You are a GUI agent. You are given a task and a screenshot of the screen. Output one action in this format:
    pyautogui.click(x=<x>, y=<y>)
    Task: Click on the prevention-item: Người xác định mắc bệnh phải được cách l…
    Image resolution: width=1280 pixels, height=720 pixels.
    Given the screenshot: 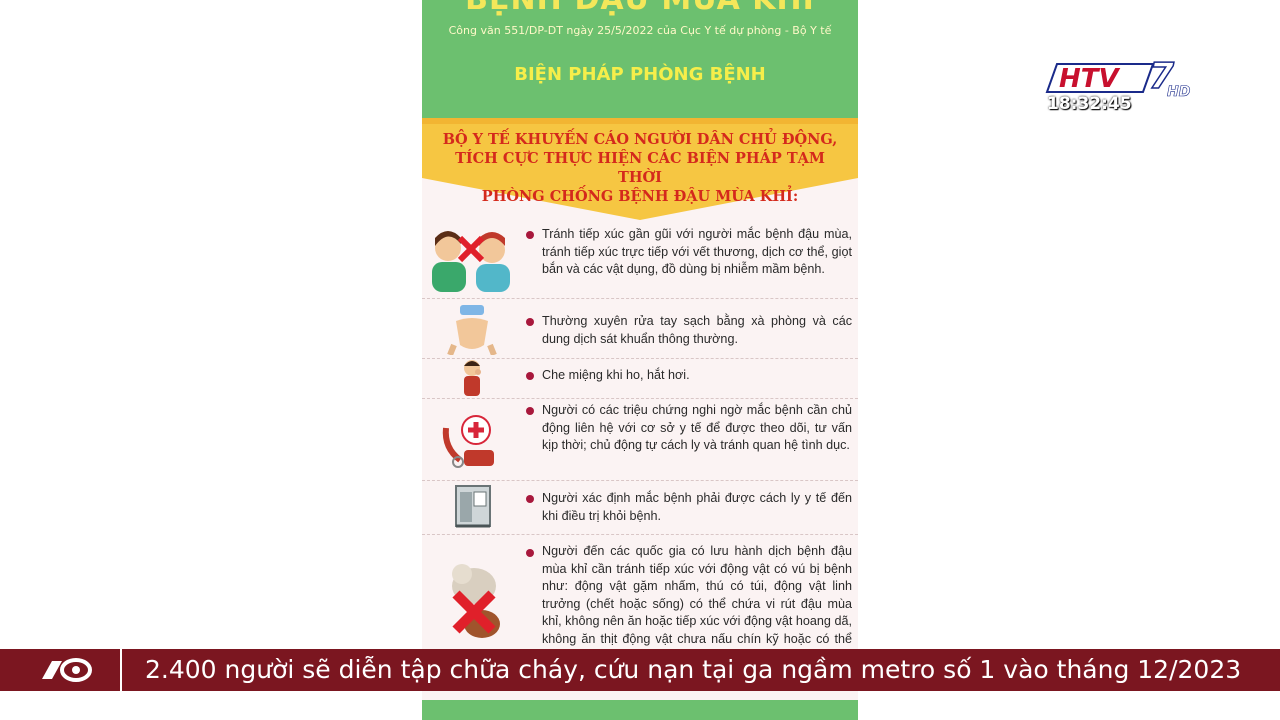 What is the action you would take?
    pyautogui.click(x=640, y=507)
    